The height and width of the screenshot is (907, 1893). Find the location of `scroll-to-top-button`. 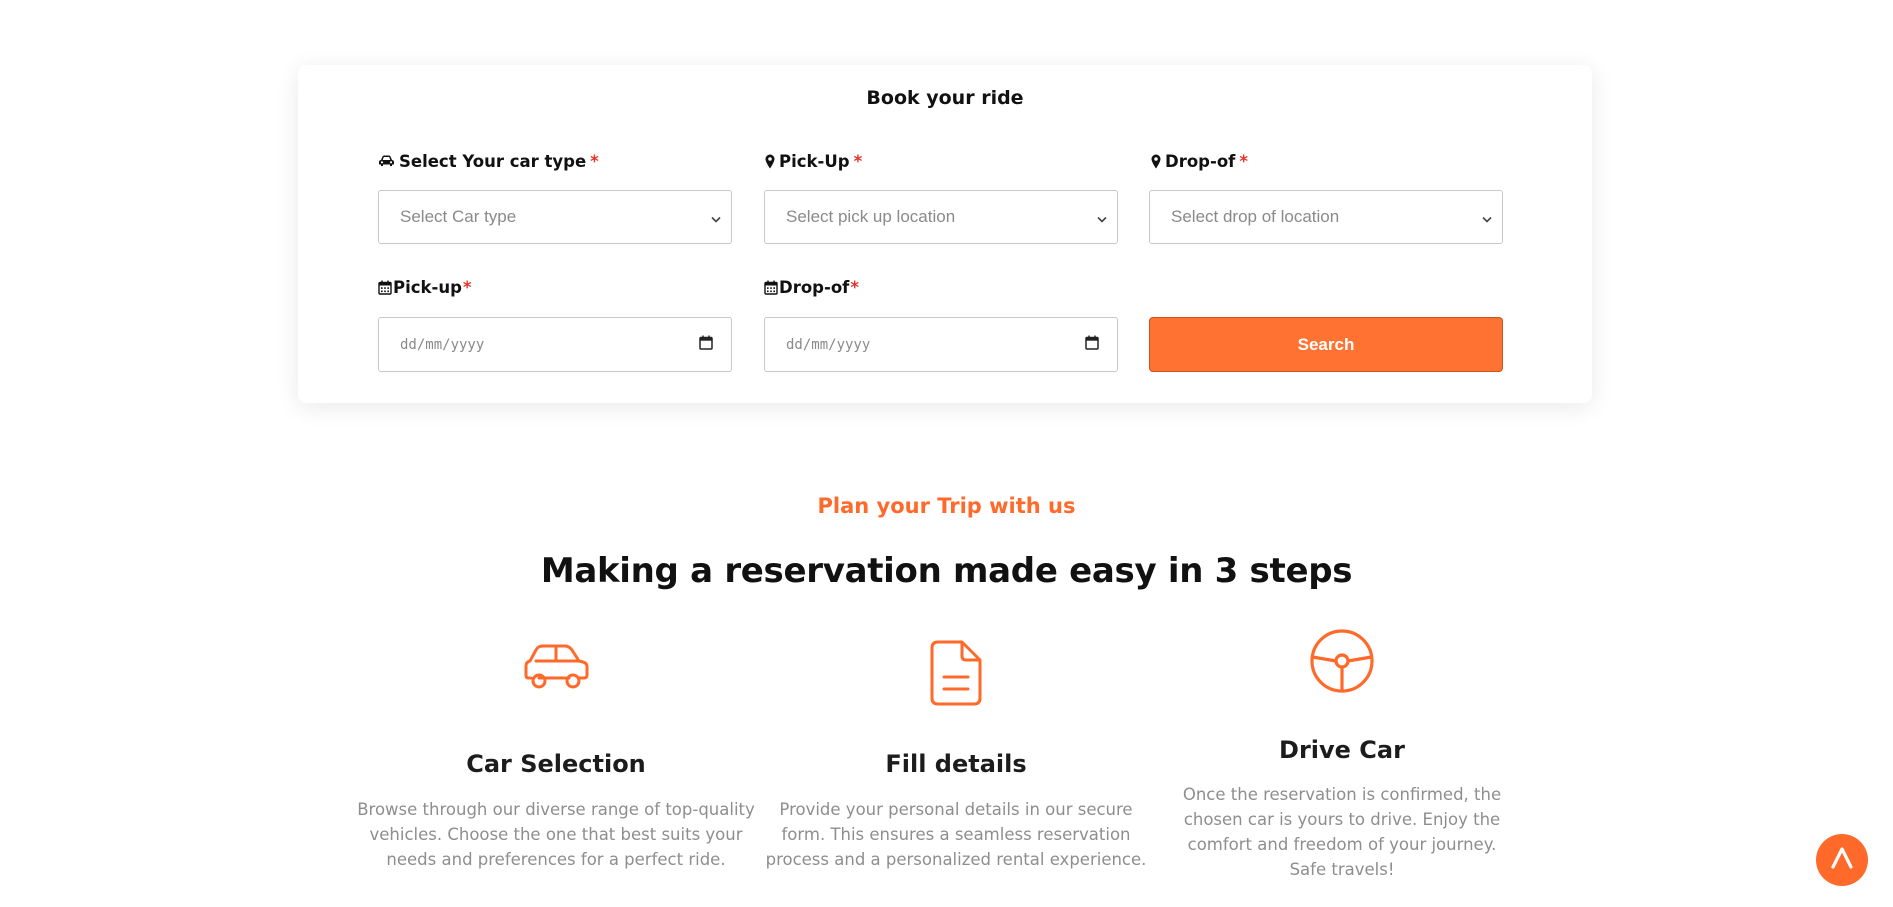

scroll-to-top-button is located at coordinates (1842, 860).